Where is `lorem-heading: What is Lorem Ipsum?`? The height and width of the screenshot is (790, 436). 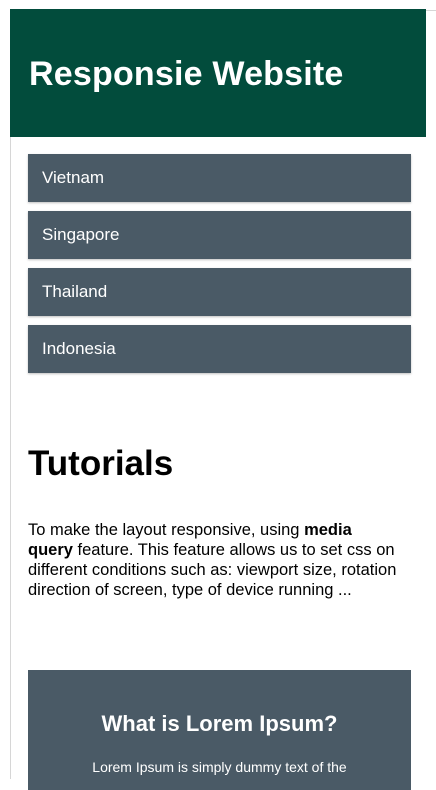
lorem-heading: What is Lorem Ipsum? is located at coordinates (219, 723).